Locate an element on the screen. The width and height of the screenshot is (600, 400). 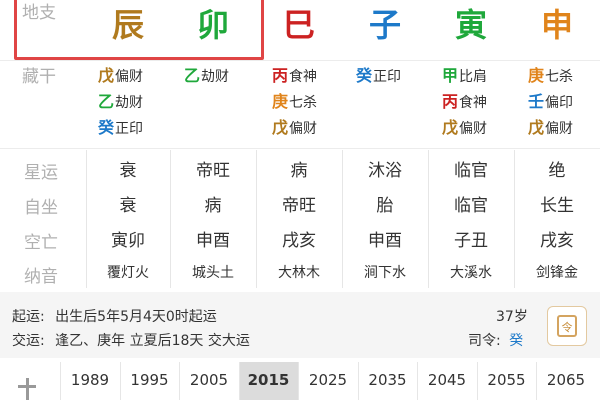
timeline-year-tab: 2005 is located at coordinates (208, 381).